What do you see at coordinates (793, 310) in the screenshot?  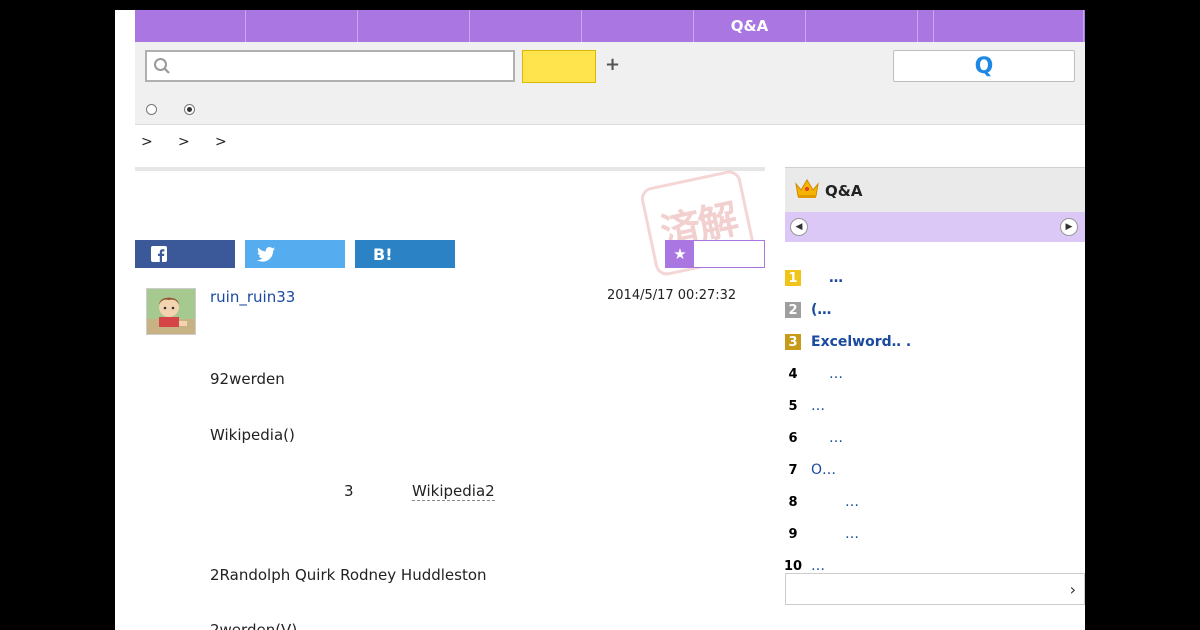 I see `rank-number: 2` at bounding box center [793, 310].